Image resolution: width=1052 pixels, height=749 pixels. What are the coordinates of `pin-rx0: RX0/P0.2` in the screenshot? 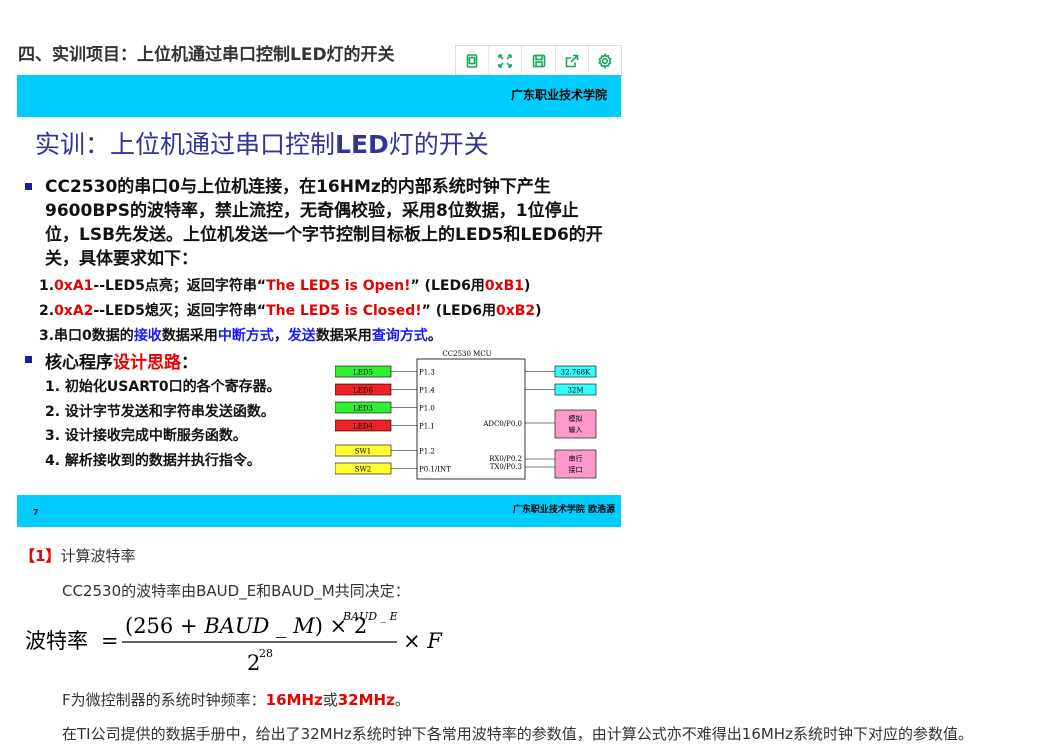 It's located at (505, 459).